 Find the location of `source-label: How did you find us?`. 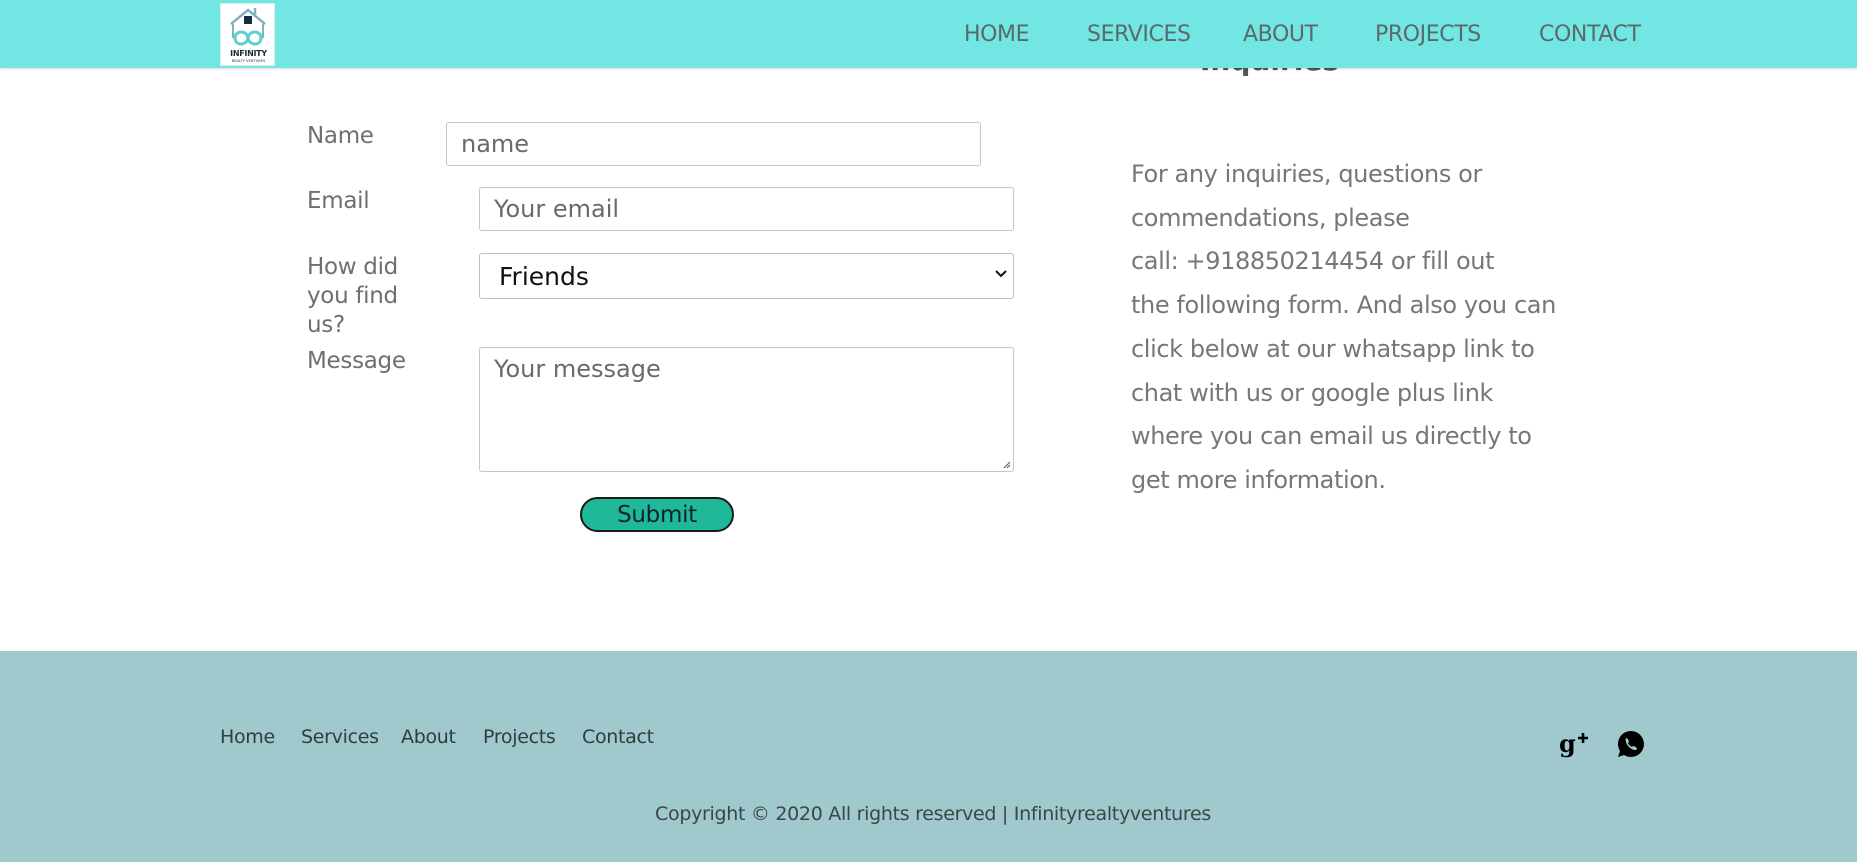

source-label: How did you find us? is located at coordinates (352, 296).